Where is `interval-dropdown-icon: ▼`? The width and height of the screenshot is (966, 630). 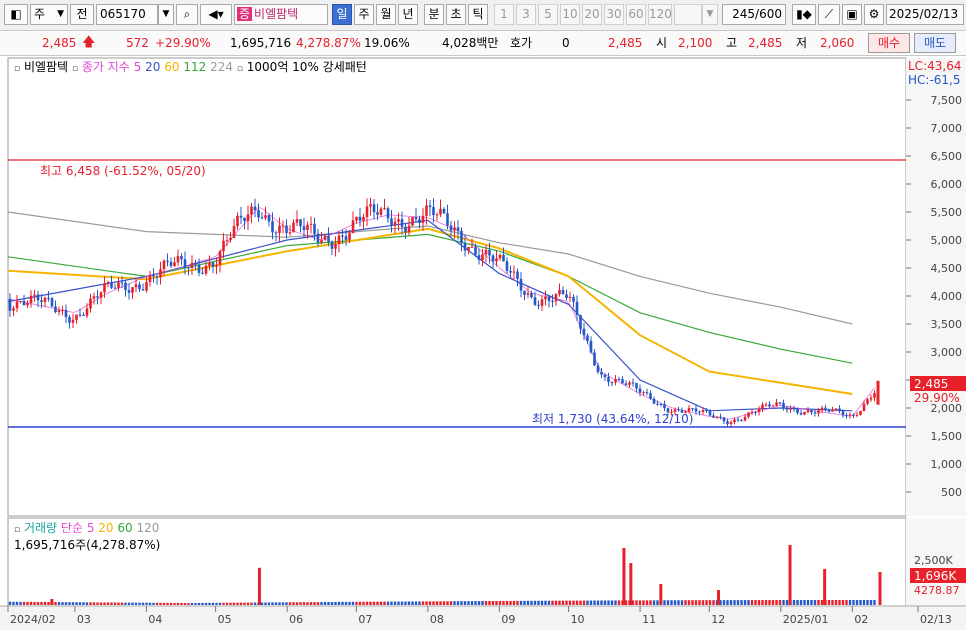
interval-dropdown-icon: ▼ is located at coordinates (710, 14).